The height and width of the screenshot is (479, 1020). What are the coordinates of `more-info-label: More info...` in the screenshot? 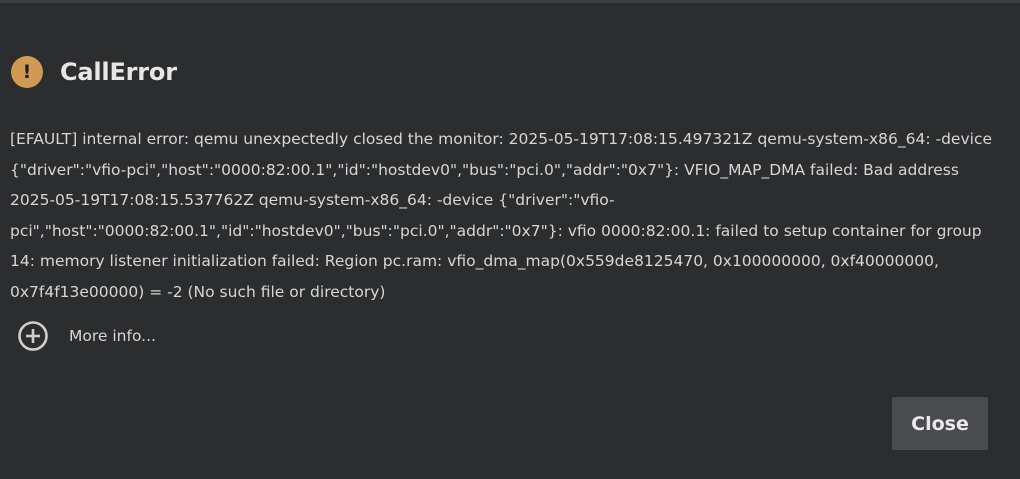 It's located at (112, 336).